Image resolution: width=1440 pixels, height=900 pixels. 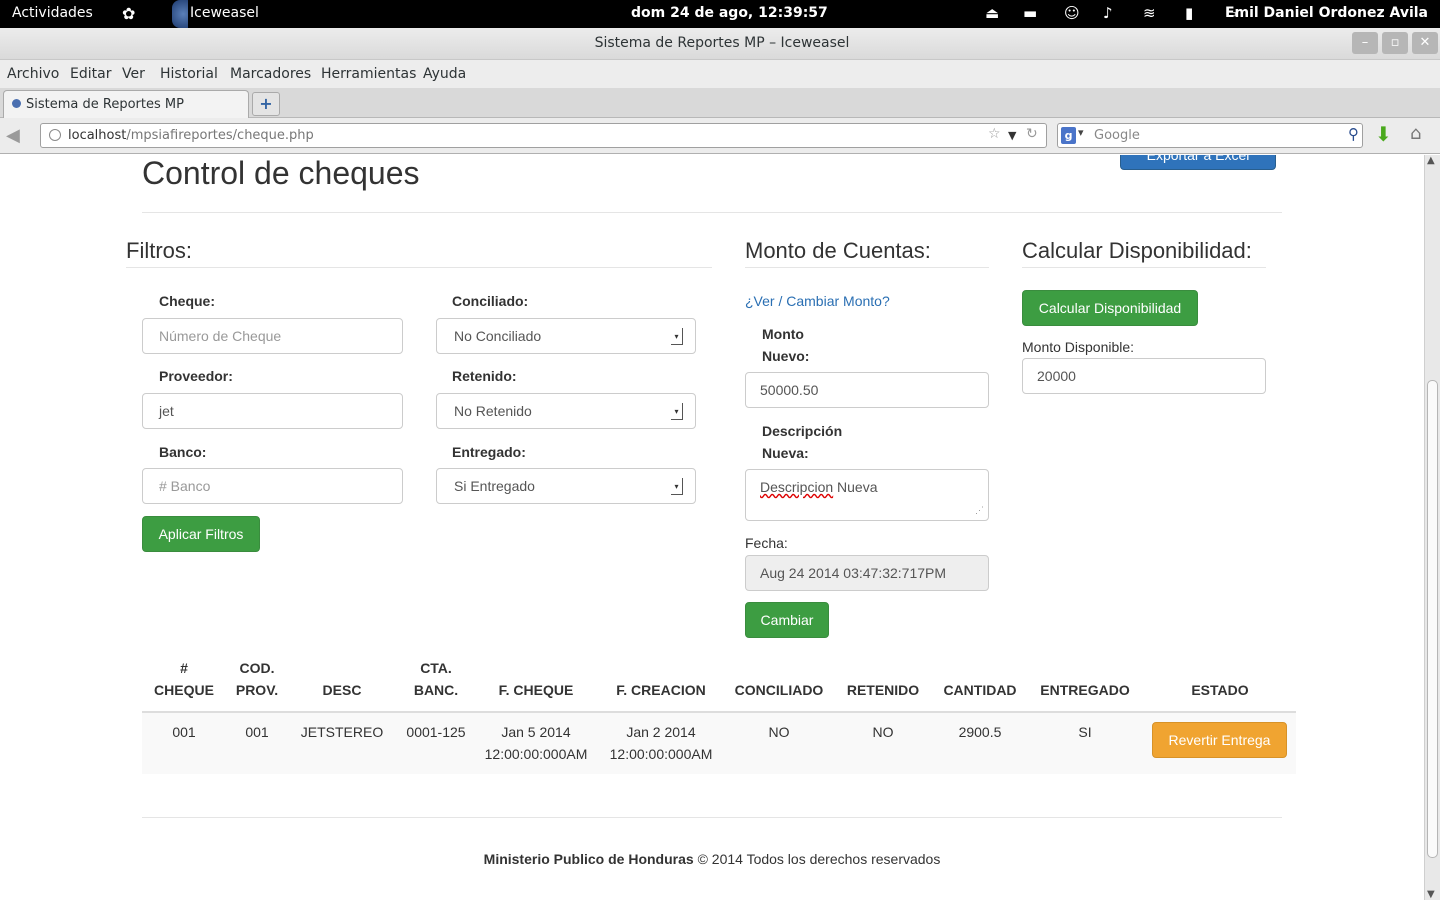 What do you see at coordinates (201, 534) in the screenshot?
I see `apply-filters-button: Aplicar Filtros` at bounding box center [201, 534].